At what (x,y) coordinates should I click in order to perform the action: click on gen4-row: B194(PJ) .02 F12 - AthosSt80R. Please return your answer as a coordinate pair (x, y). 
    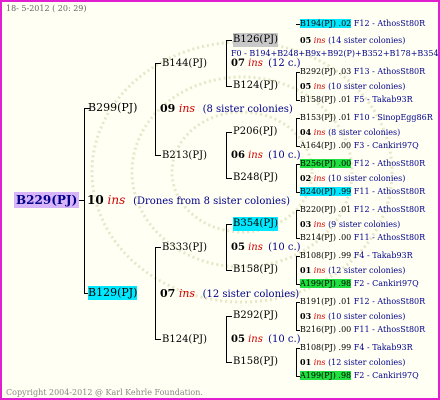
    Looking at the image, I should click on (362, 24).